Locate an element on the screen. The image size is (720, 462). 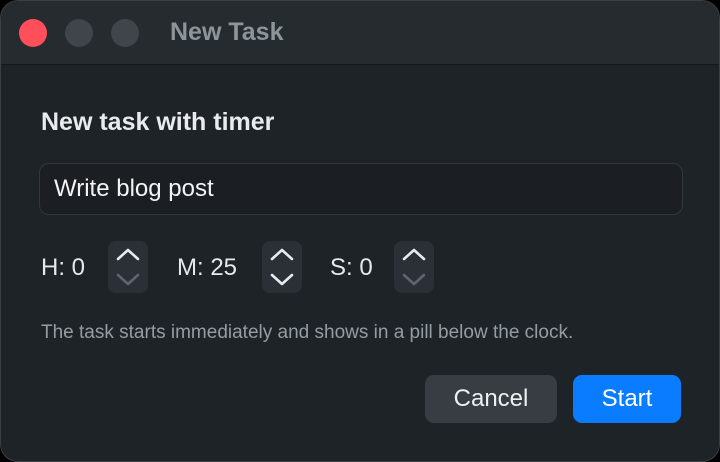
title-bar: New Task is located at coordinates (360, 33).